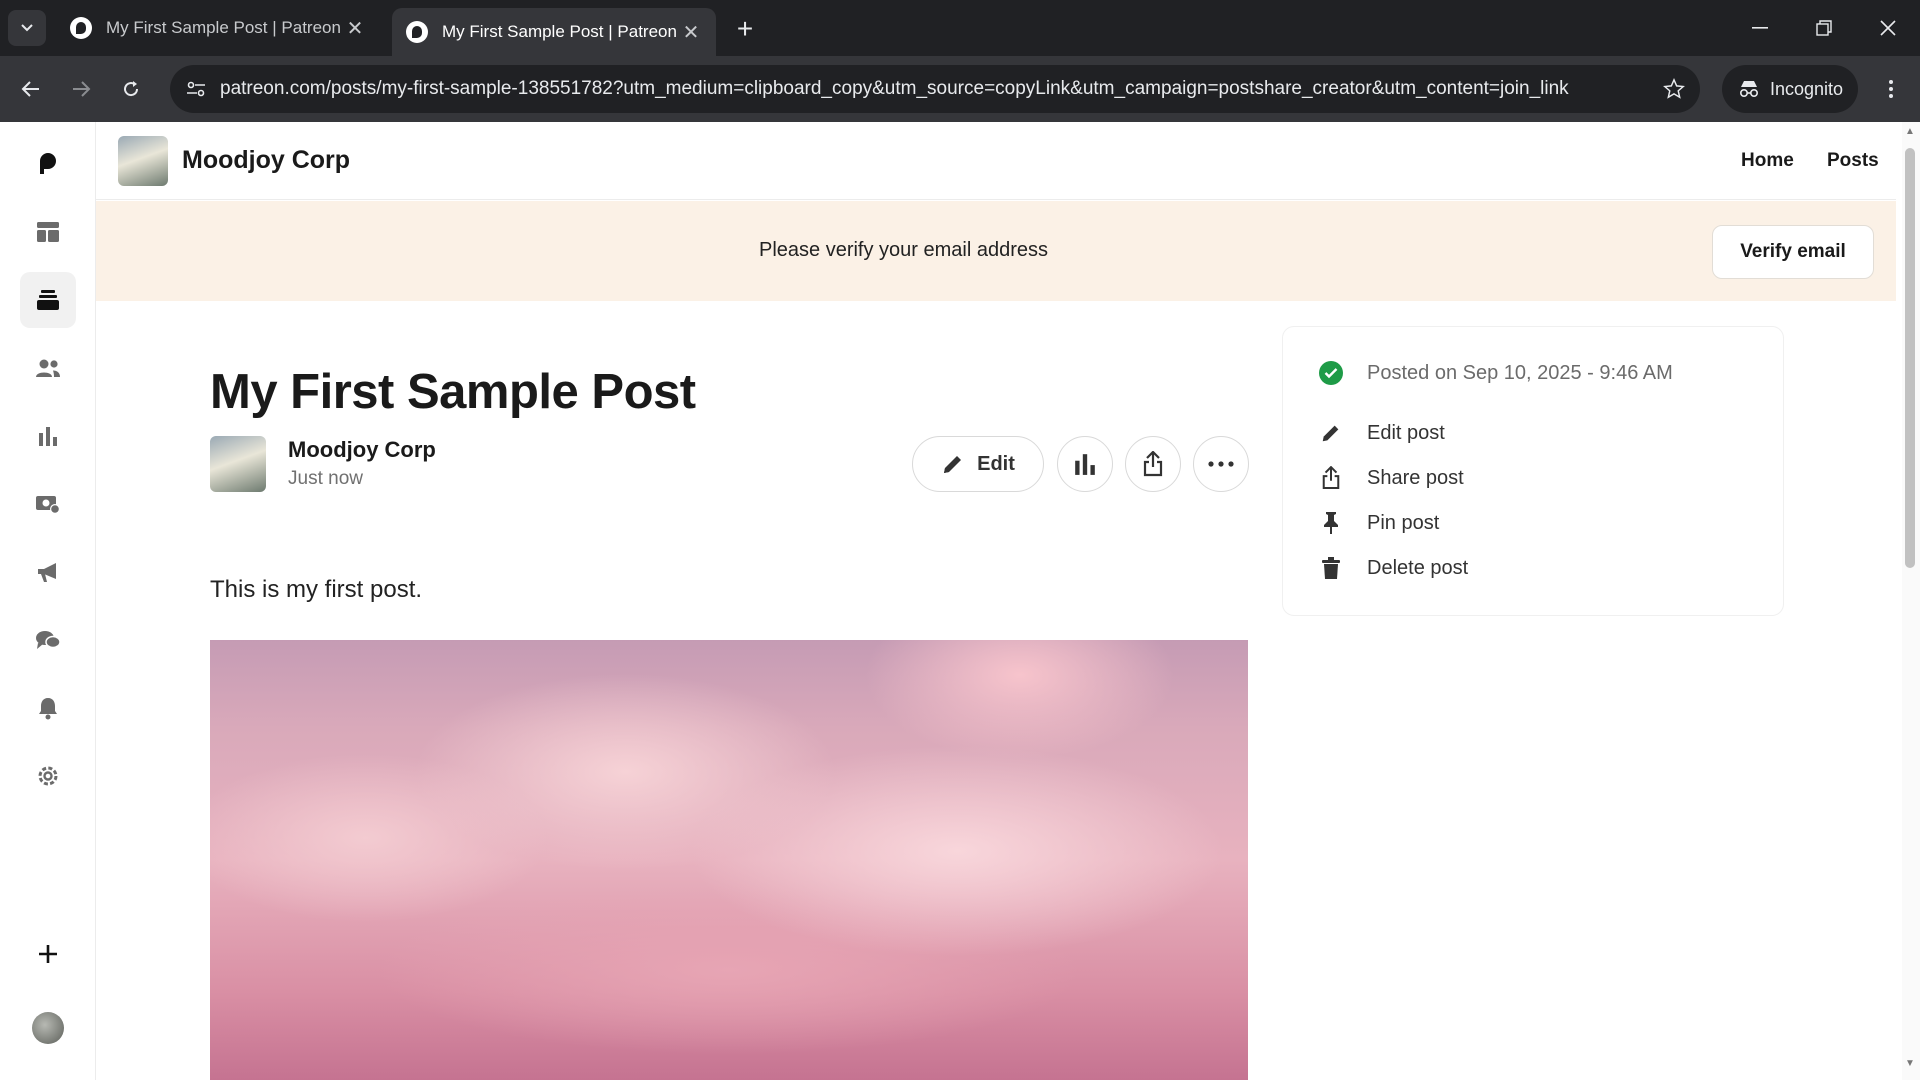 This screenshot has height=1080, width=1920. What do you see at coordinates (48, 368) in the screenshot?
I see `audience-icon` at bounding box center [48, 368].